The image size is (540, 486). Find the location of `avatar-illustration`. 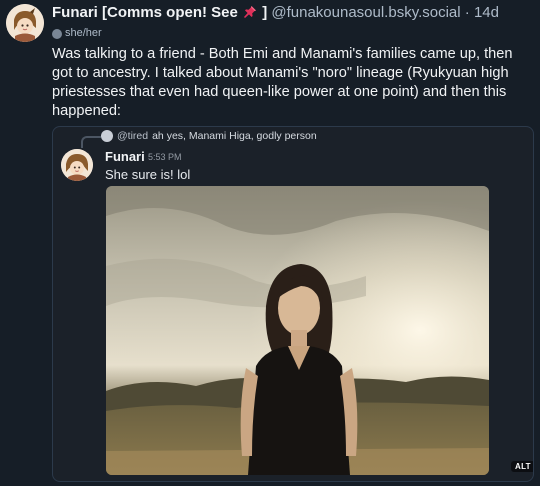

avatar-illustration is located at coordinates (25, 23).